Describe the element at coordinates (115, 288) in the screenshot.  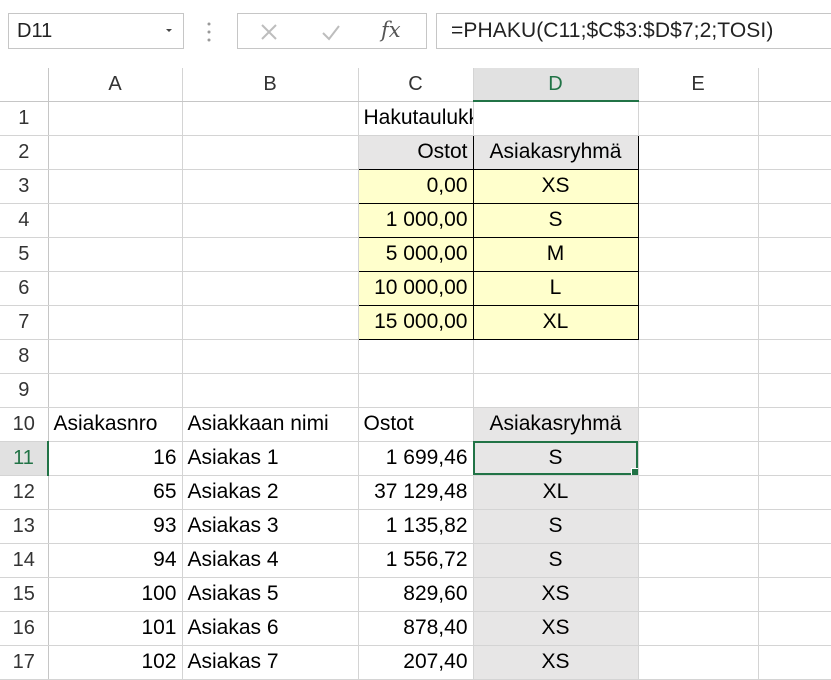
I see `cell-a6` at that location.